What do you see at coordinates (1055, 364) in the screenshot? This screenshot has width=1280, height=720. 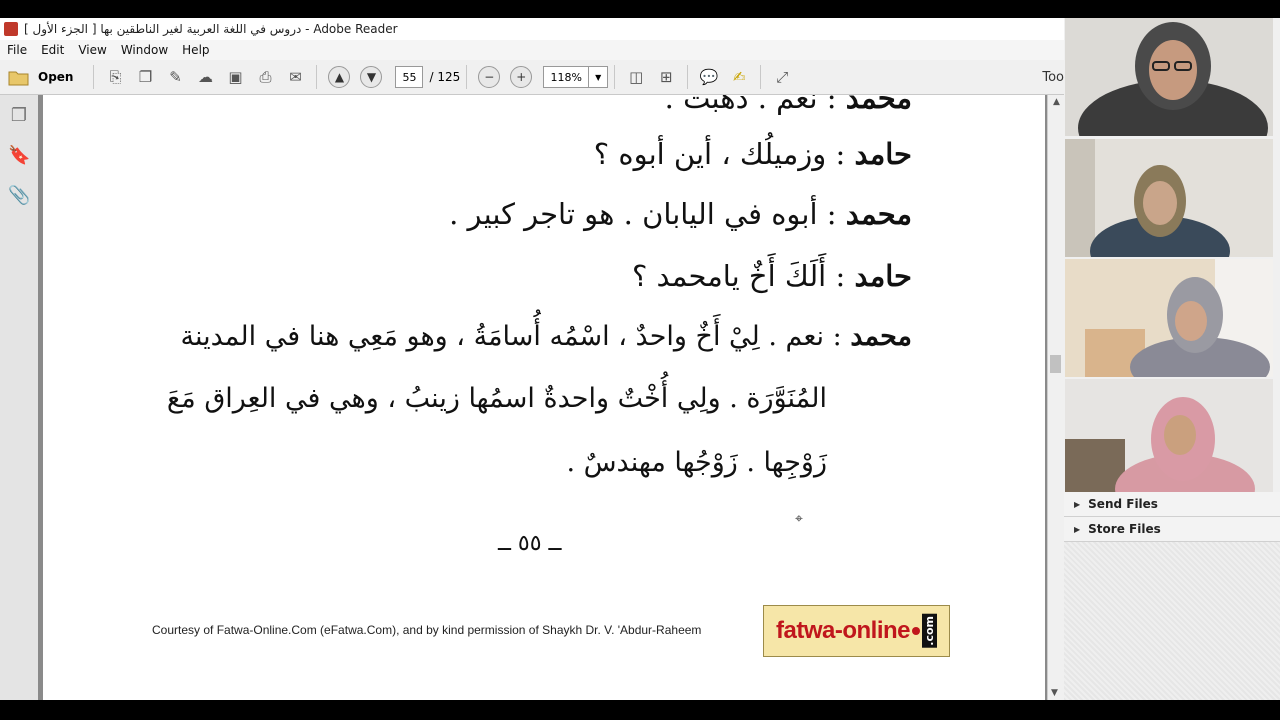 I see `scrollbar-thumb` at bounding box center [1055, 364].